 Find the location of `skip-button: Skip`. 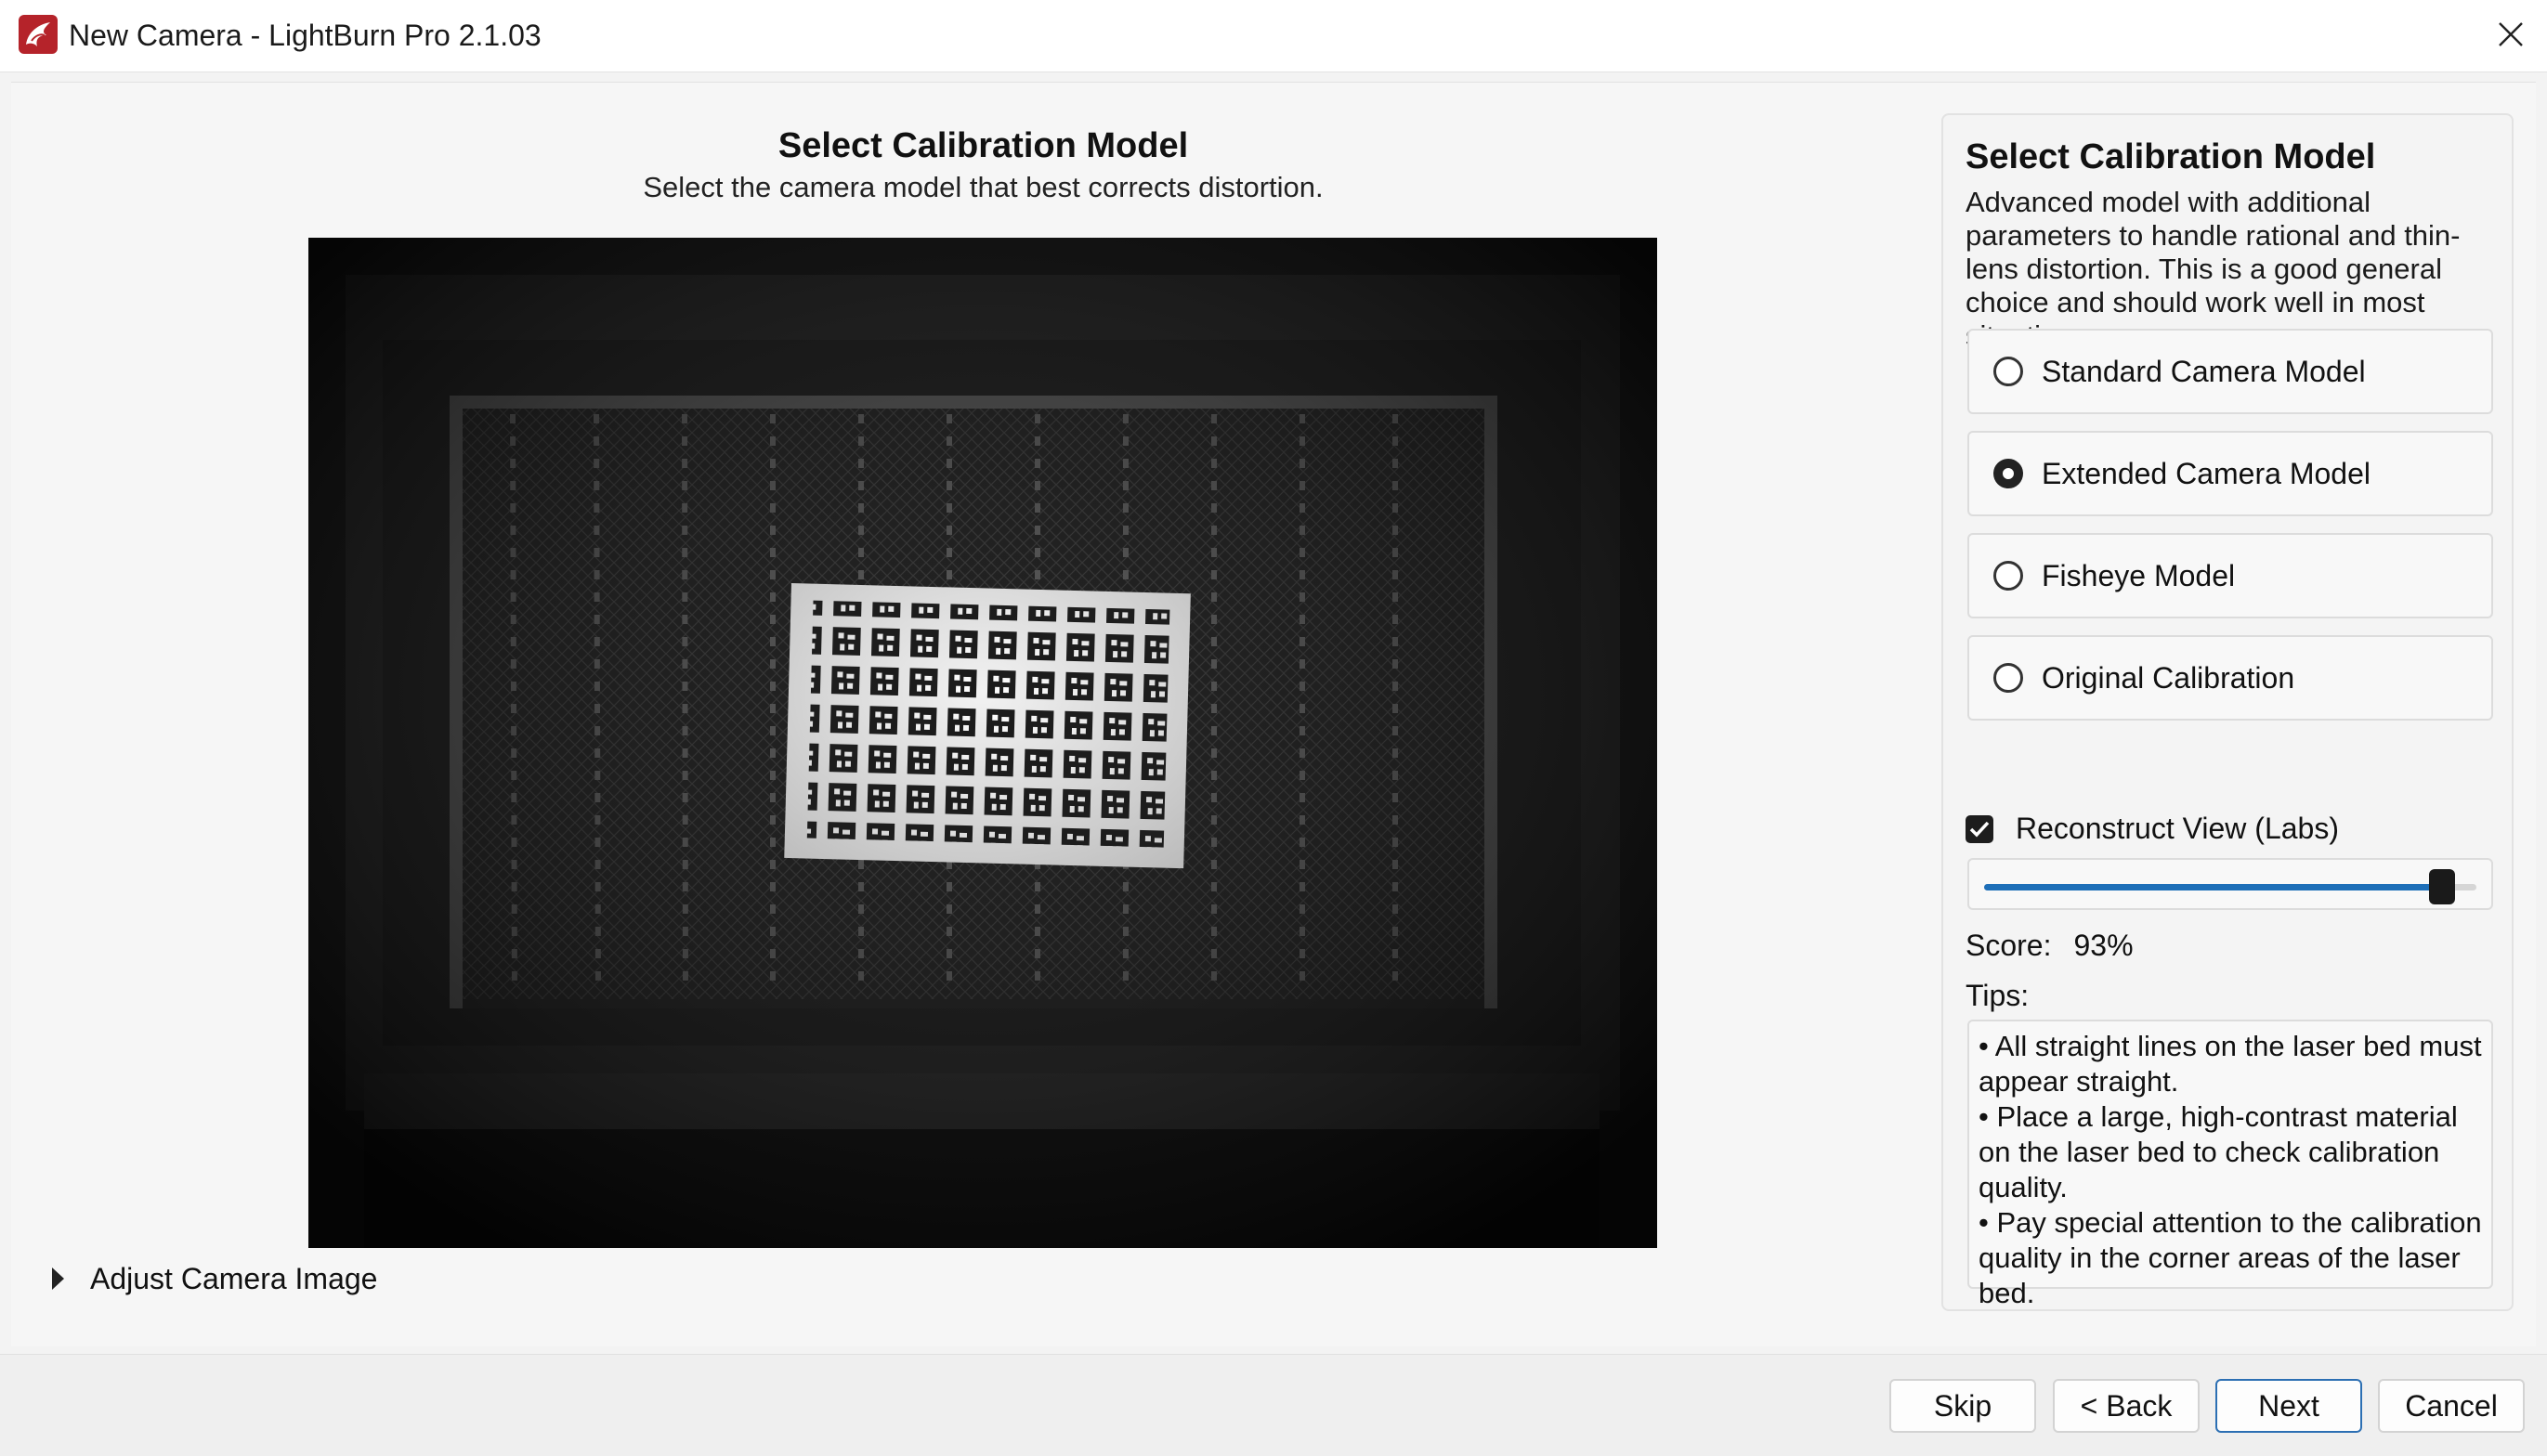

skip-button: Skip is located at coordinates (1962, 1406).